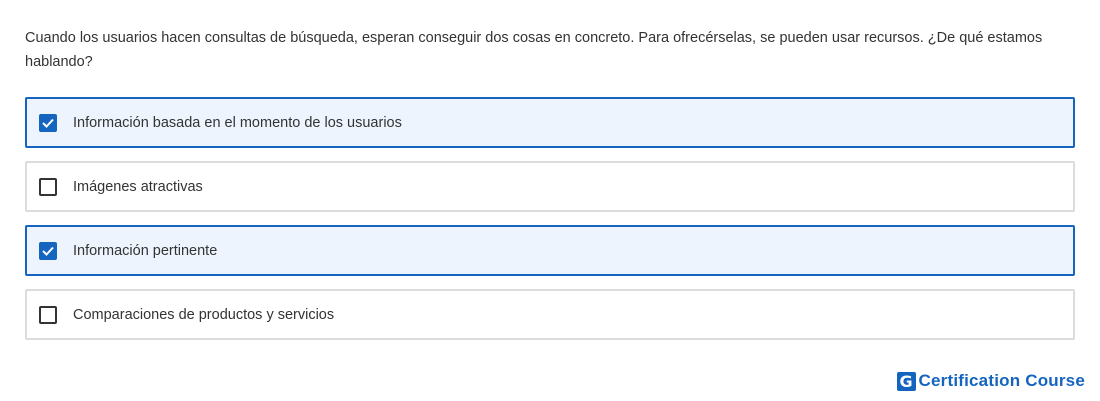  What do you see at coordinates (138, 186) in the screenshot?
I see `option-label: Imágenes atractivas` at bounding box center [138, 186].